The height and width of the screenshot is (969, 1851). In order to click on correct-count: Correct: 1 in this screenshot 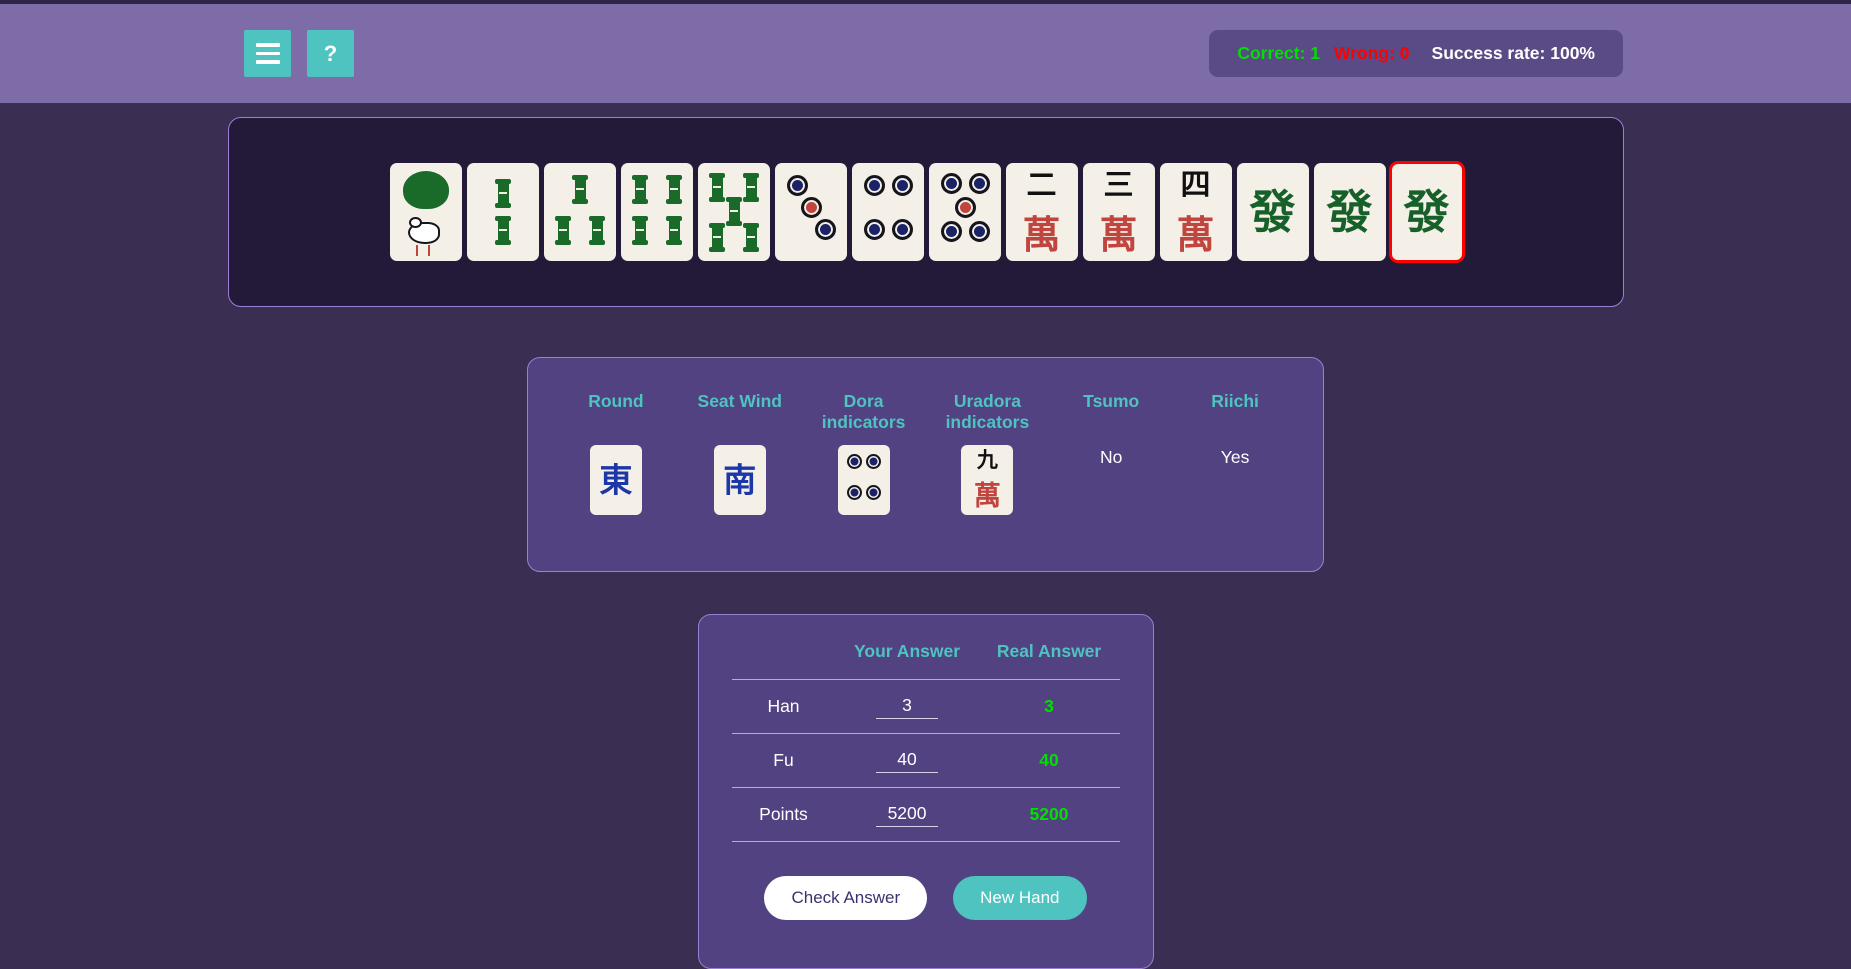, I will do `click(1279, 53)`.